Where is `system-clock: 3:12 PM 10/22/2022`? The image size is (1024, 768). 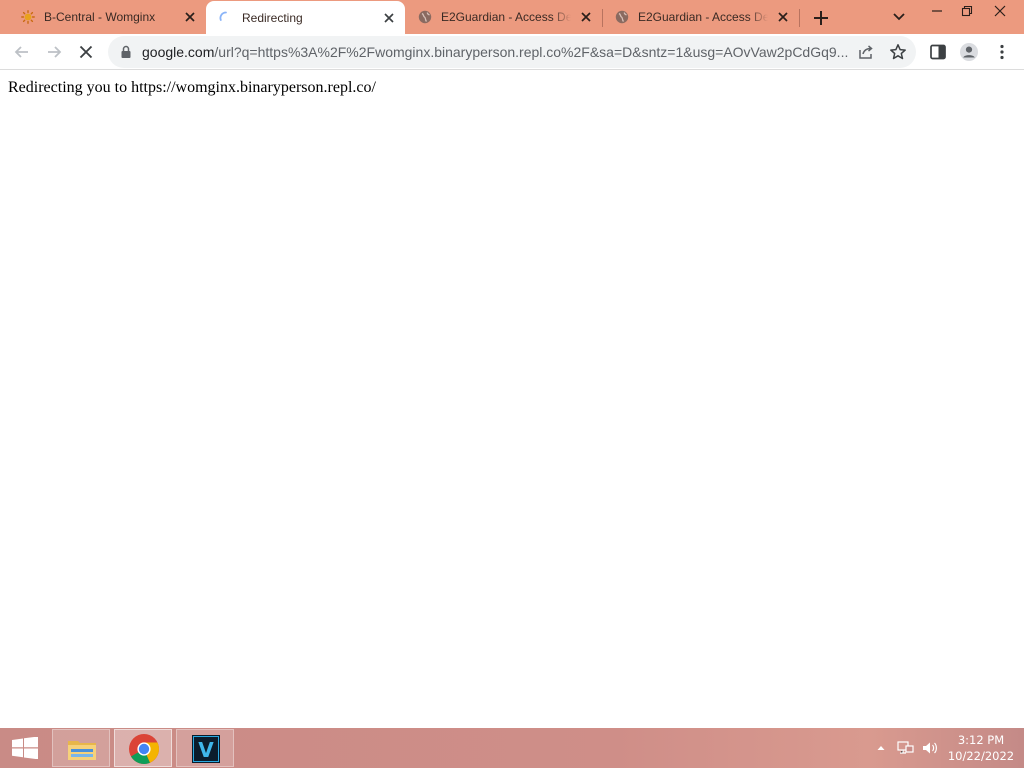 system-clock: 3:12 PM 10/22/2022 is located at coordinates (981, 748).